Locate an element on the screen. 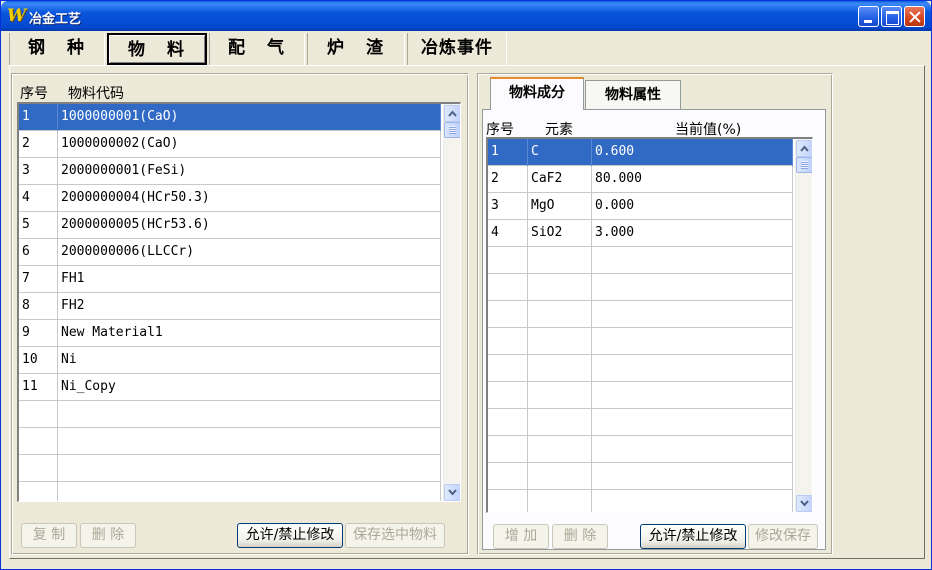 Image resolution: width=932 pixels, height=570 pixels. copy-button: 复 制 is located at coordinates (49, 535).